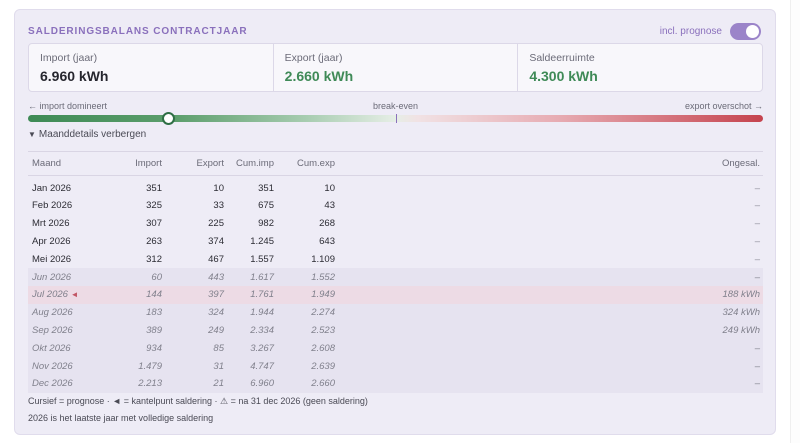 This screenshot has height=443, width=800. What do you see at coordinates (133, 294) in the screenshot?
I see `cell-import: 144` at bounding box center [133, 294].